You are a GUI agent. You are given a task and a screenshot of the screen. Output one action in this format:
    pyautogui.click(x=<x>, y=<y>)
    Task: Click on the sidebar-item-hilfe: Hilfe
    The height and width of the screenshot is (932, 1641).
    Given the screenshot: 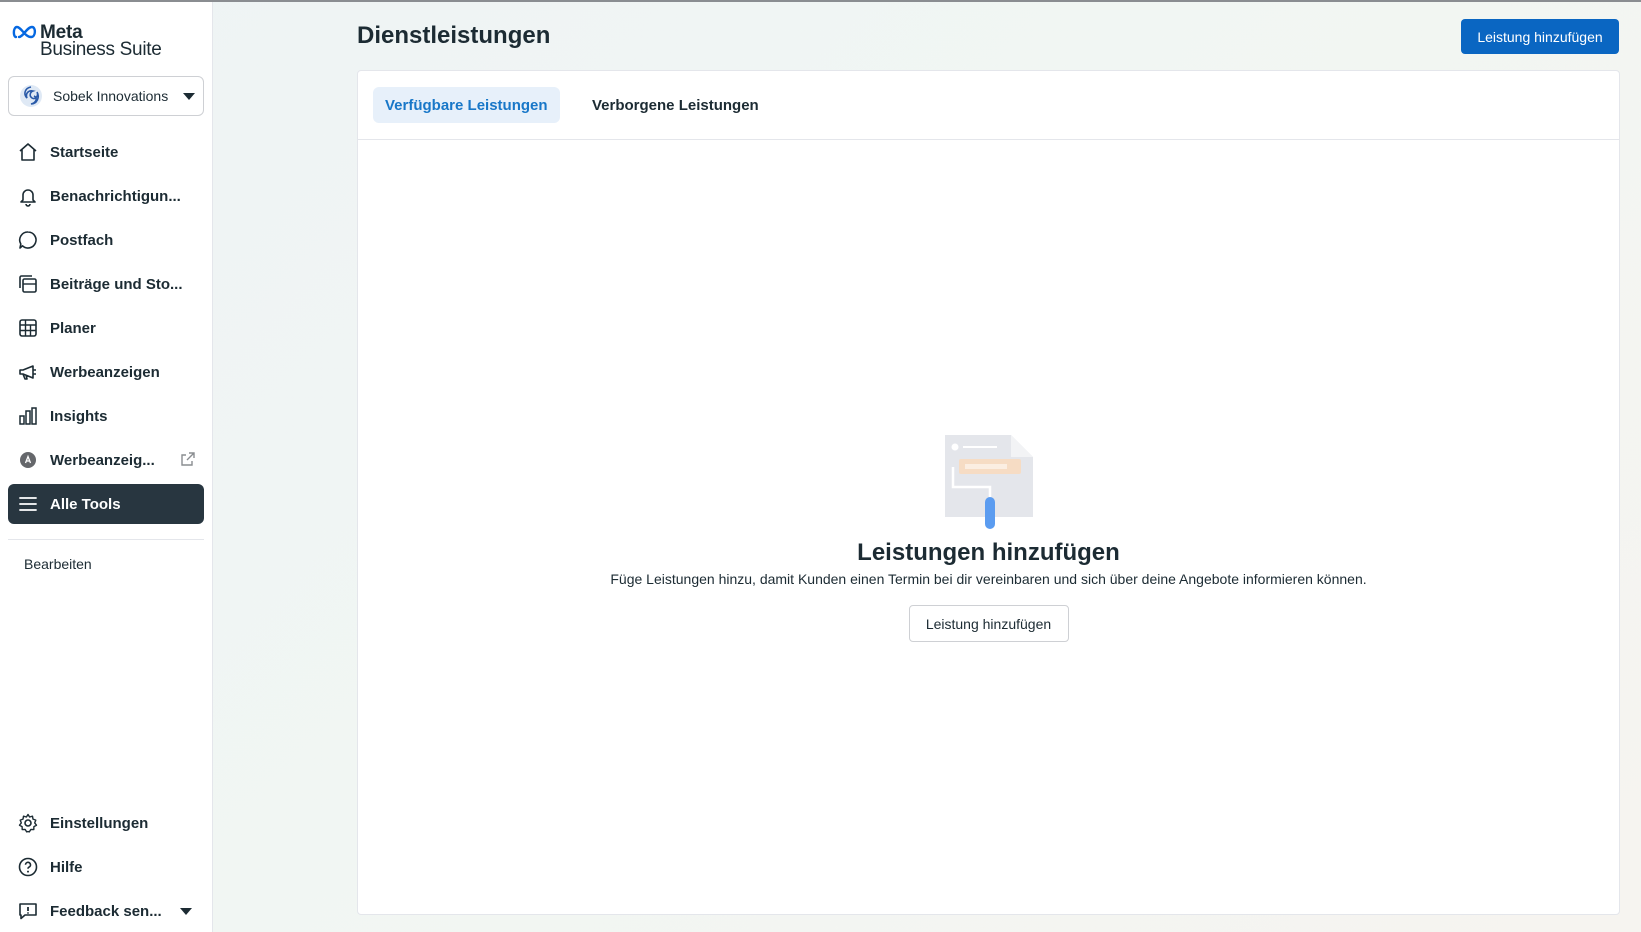 What is the action you would take?
    pyautogui.click(x=106, y=867)
    